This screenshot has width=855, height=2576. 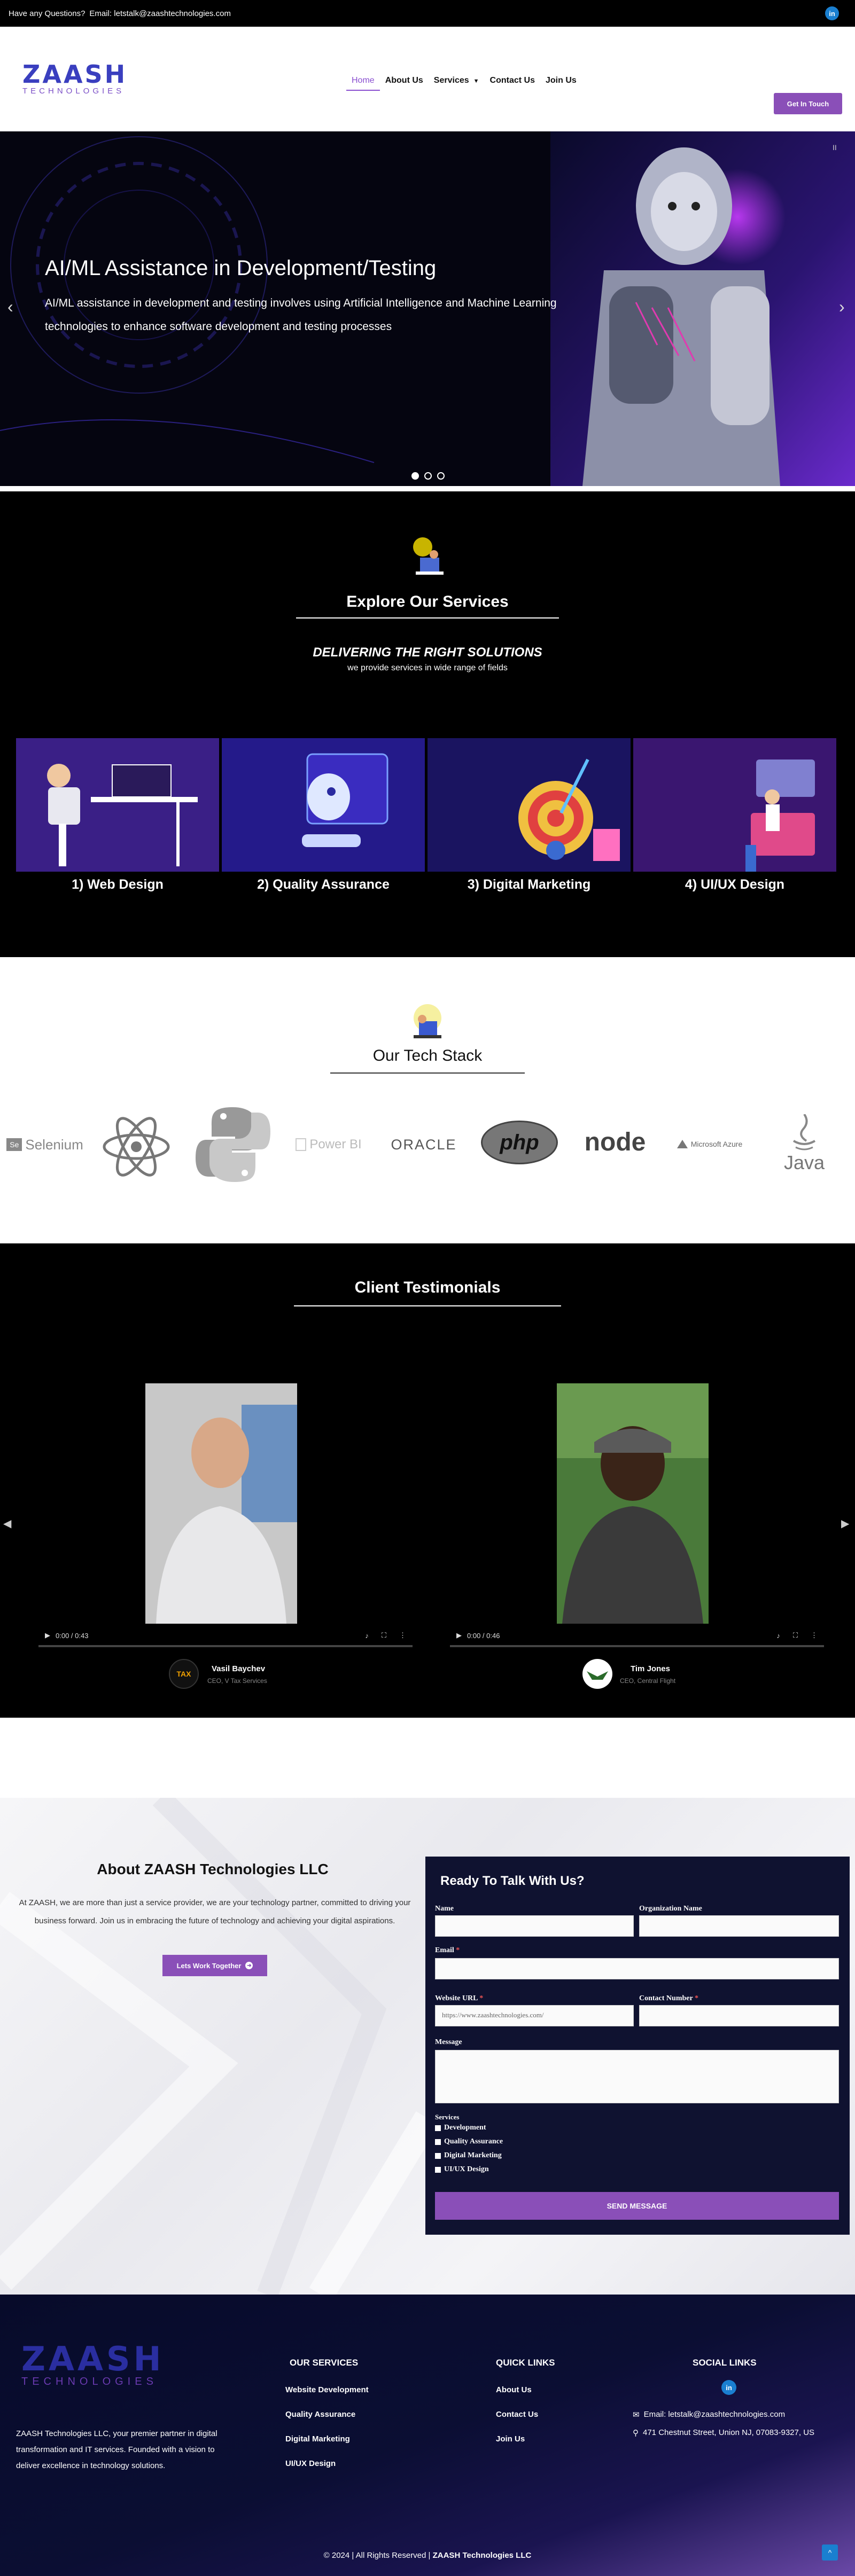 I want to click on footer-link-ui-ux-design: UI/UX Design, so click(x=310, y=2463).